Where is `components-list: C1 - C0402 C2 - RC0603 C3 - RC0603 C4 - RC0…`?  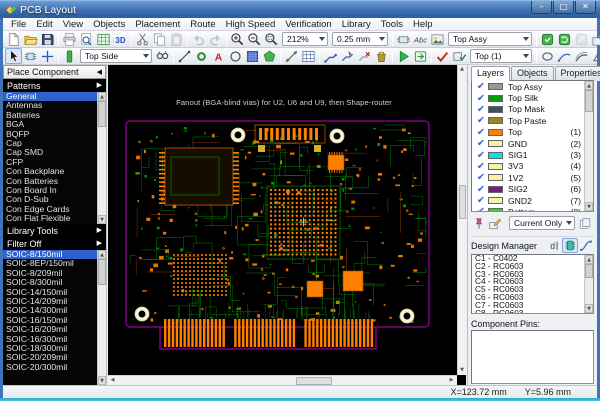 components-list: C1 - C0402 C2 - RC0603 C3 - RC0603 C4 - RC0… is located at coordinates (532, 284).